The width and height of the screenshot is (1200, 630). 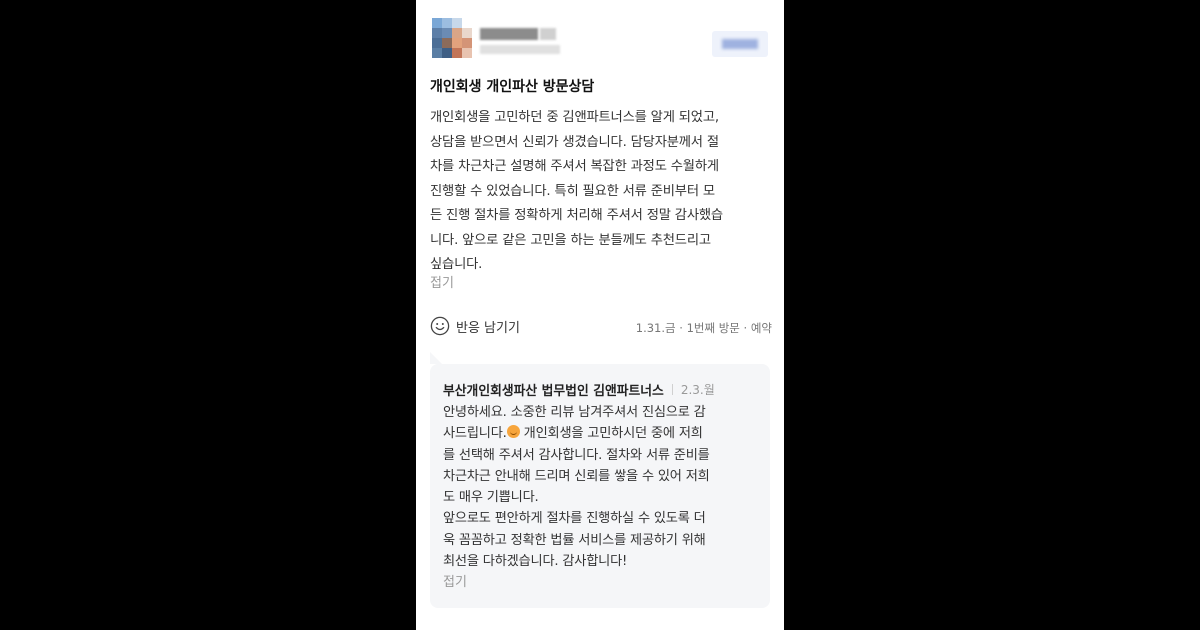 What do you see at coordinates (436, 358) in the screenshot?
I see `reply-bubble-tail` at bounding box center [436, 358].